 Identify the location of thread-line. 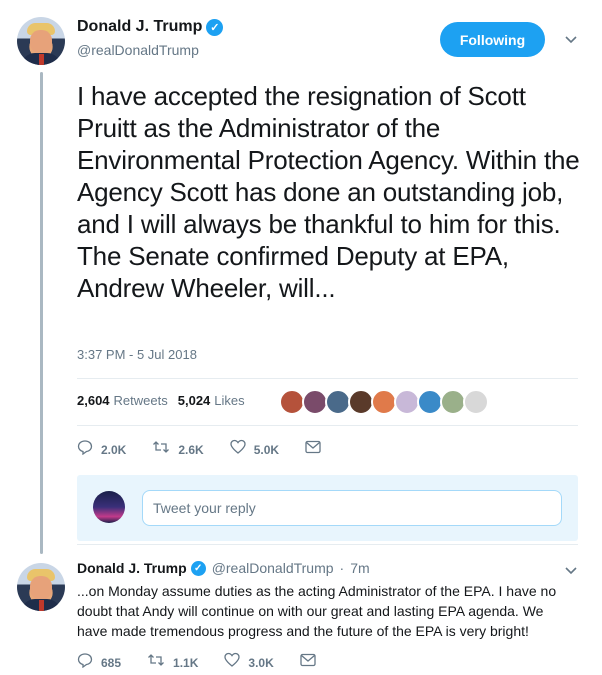
(41, 313).